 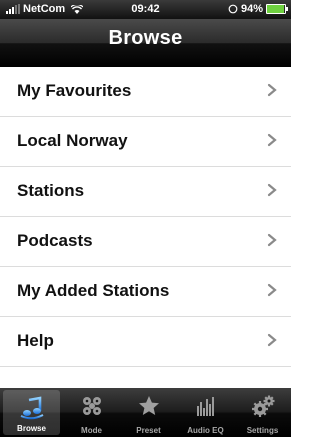 I want to click on list-item-label: My Favourites, so click(x=74, y=90).